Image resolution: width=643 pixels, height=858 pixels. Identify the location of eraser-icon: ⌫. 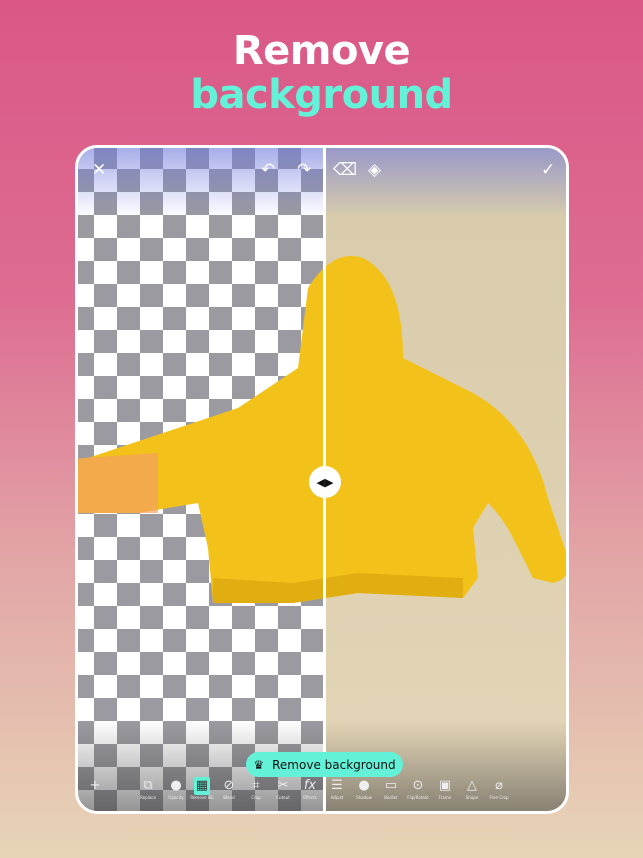
(345, 170).